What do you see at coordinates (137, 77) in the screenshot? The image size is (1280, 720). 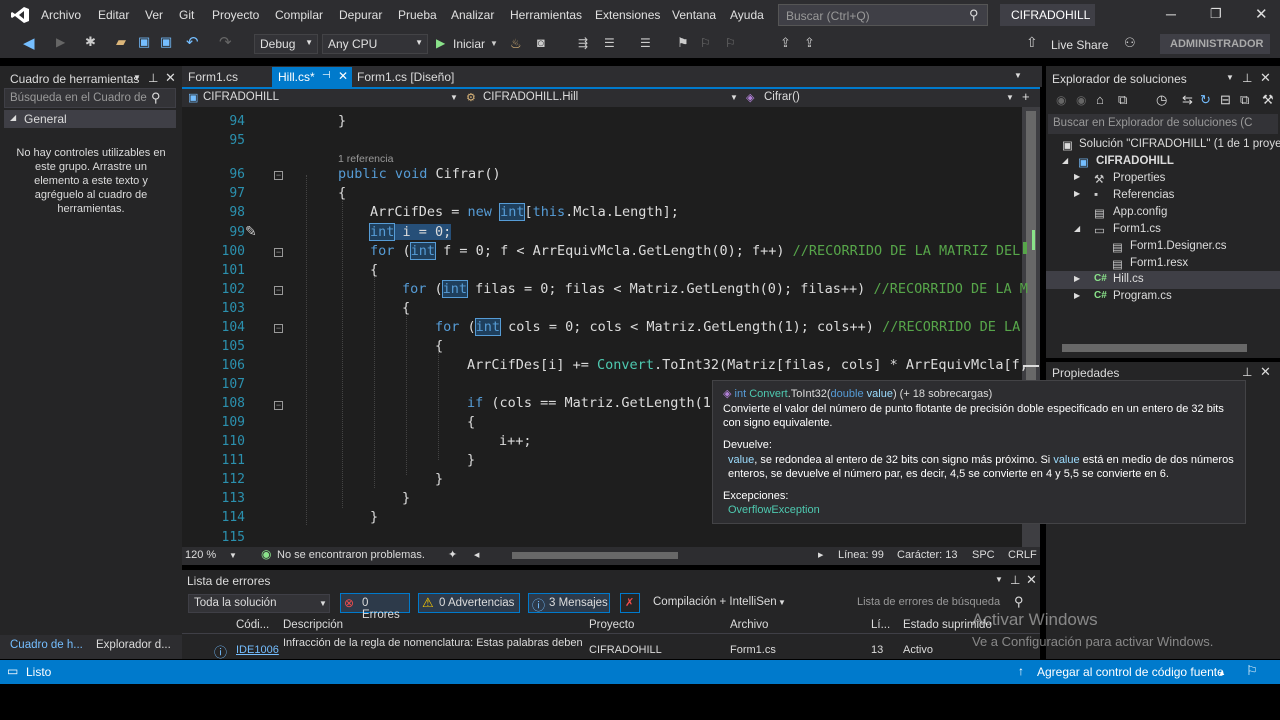 I see `toolbox-dropdown-icon: ▼` at bounding box center [137, 77].